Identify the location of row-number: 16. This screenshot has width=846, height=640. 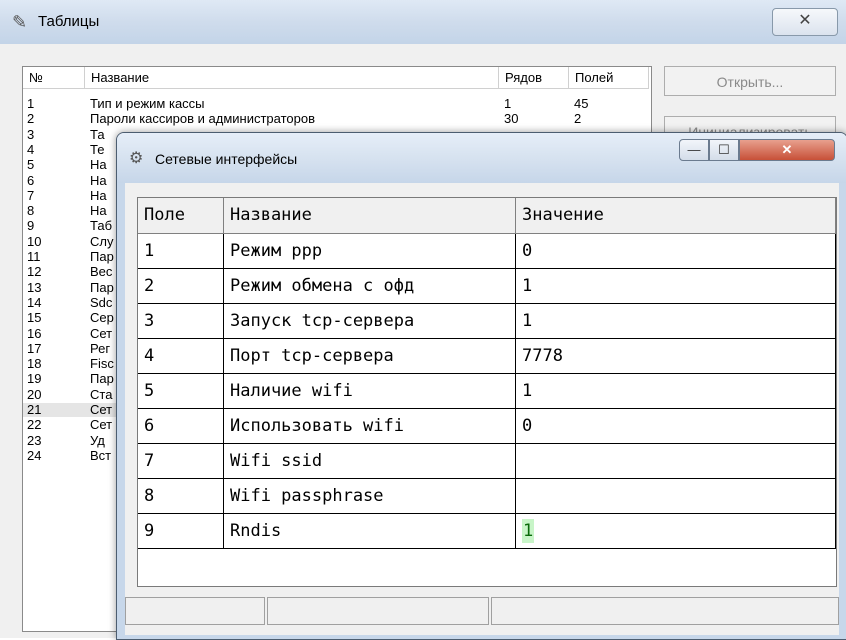
(34, 333).